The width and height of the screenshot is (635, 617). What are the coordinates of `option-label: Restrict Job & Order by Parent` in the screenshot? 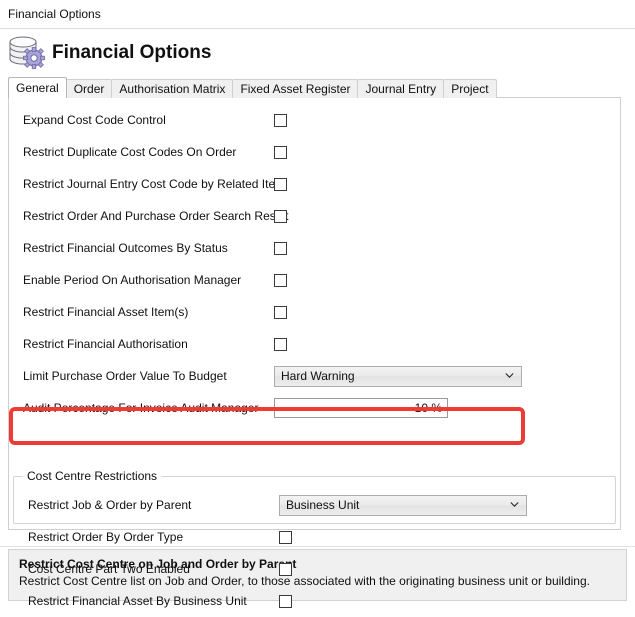 It's located at (110, 505).